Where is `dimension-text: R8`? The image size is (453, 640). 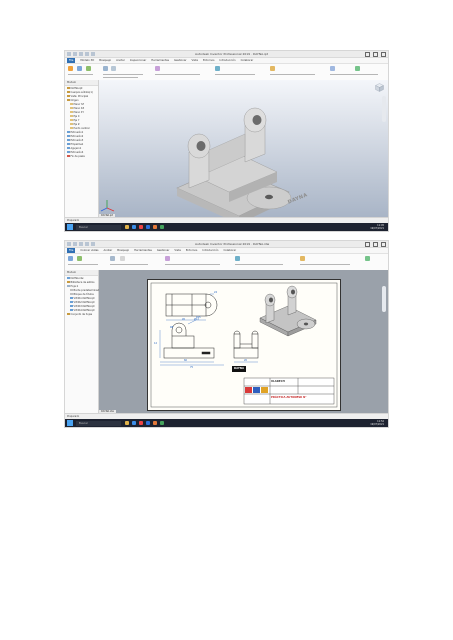 dimension-text: R8 is located at coordinates (172, 327).